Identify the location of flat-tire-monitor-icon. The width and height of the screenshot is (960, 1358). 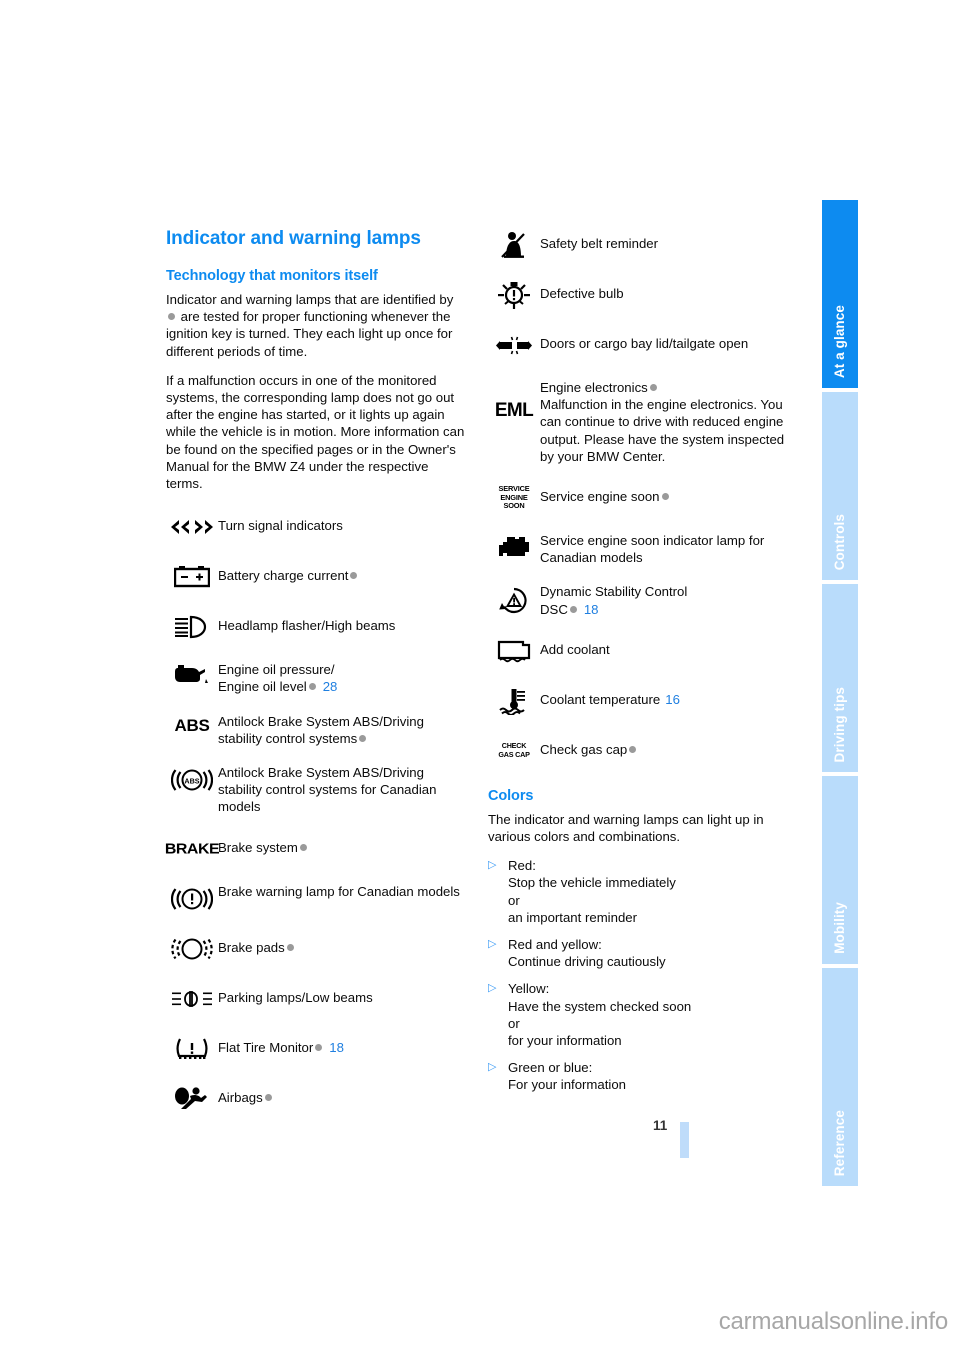
(192, 1049).